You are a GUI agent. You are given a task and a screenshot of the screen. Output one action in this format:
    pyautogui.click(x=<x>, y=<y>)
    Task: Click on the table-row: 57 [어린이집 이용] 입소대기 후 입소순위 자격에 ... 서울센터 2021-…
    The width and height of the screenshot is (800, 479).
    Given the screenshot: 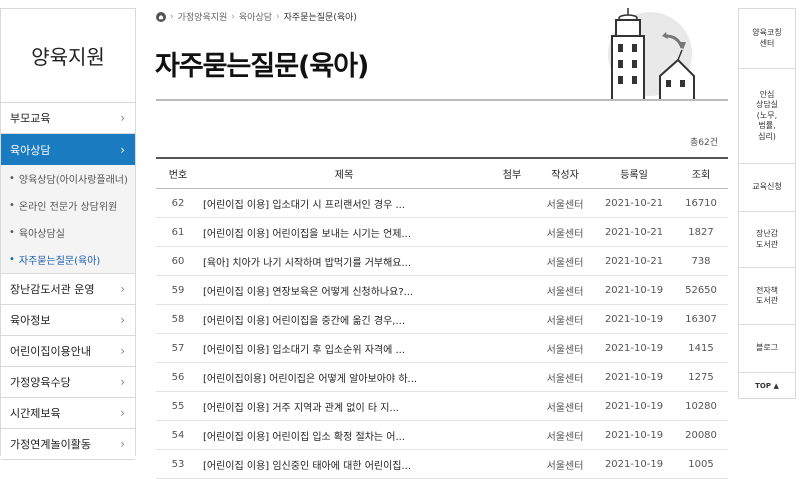 What is the action you would take?
    pyautogui.click(x=442, y=348)
    